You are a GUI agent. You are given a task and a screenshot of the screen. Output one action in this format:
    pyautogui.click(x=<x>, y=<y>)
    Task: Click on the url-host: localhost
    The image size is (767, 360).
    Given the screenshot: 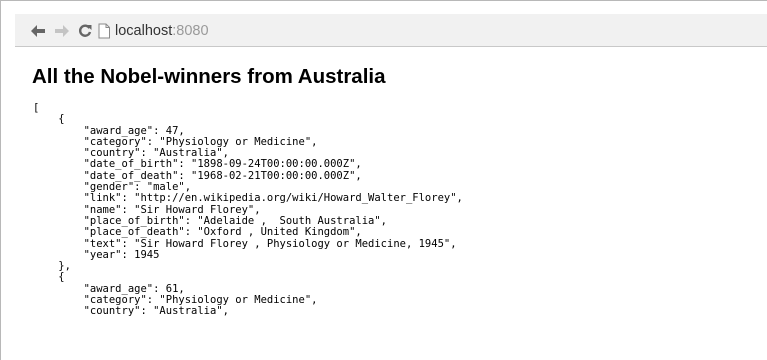 What is the action you would take?
    pyautogui.click(x=144, y=31)
    